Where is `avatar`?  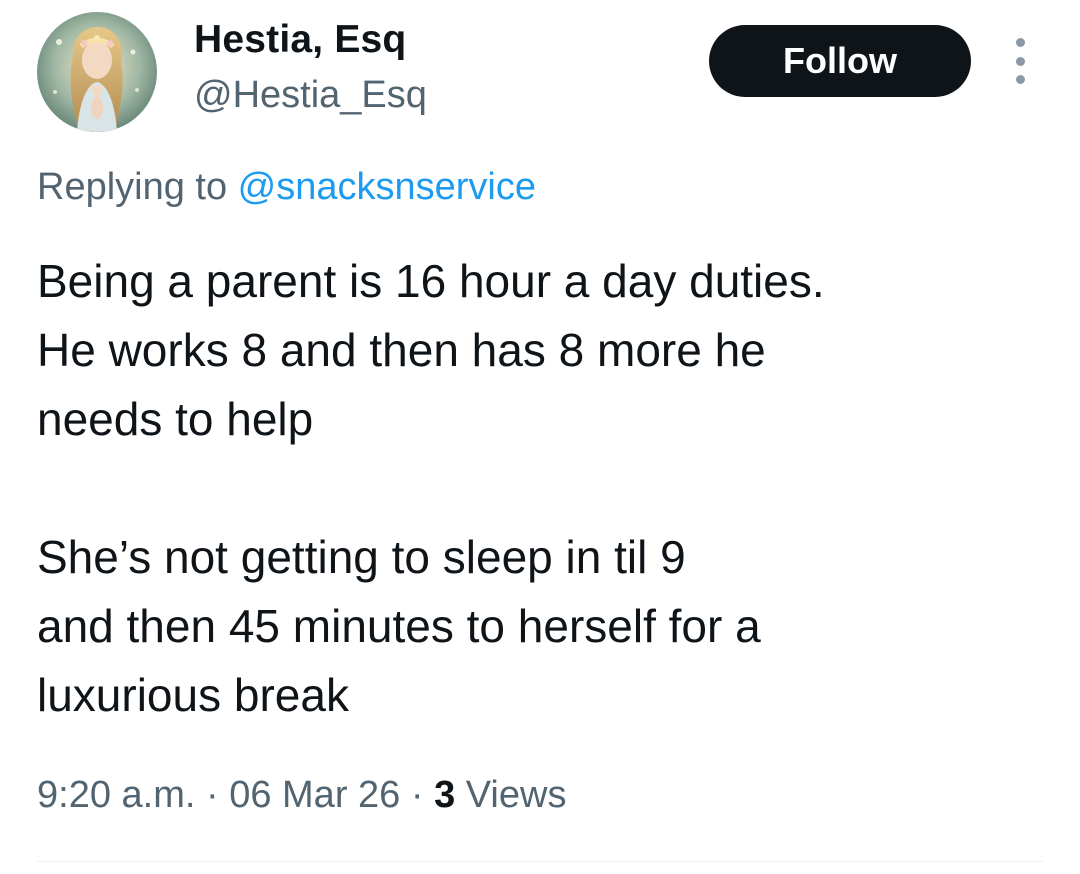
avatar is located at coordinates (97, 72).